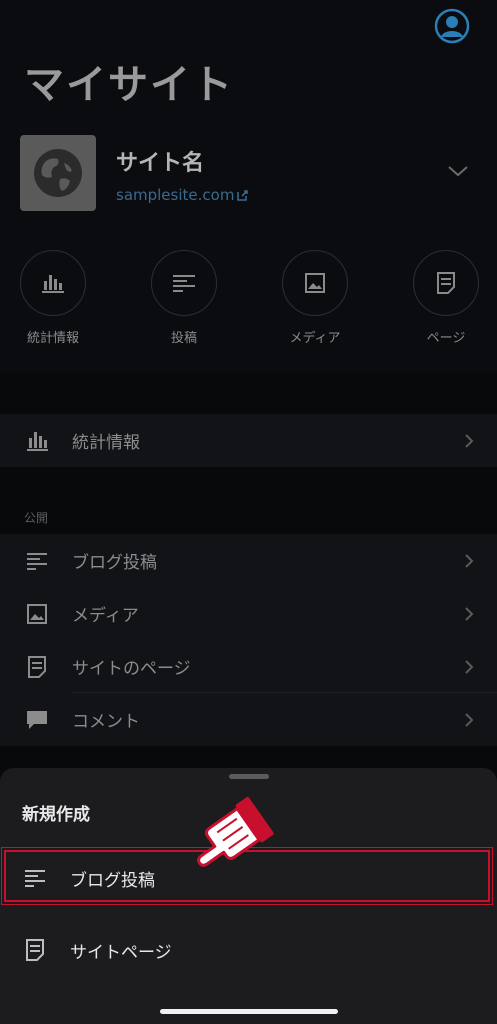 This screenshot has width=497, height=1024. I want to click on menu-row-media: メディア, so click(248, 613).